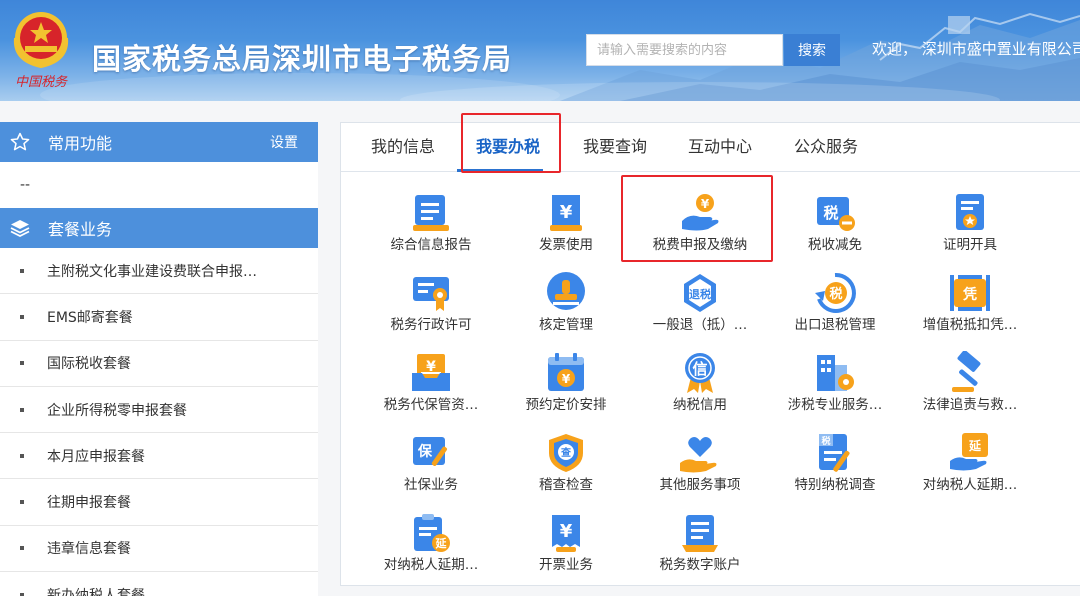 This screenshot has height=596, width=1080. Describe the element at coordinates (159, 549) in the screenshot. I see `sidebar-package-item: 违章信息套餐` at that location.